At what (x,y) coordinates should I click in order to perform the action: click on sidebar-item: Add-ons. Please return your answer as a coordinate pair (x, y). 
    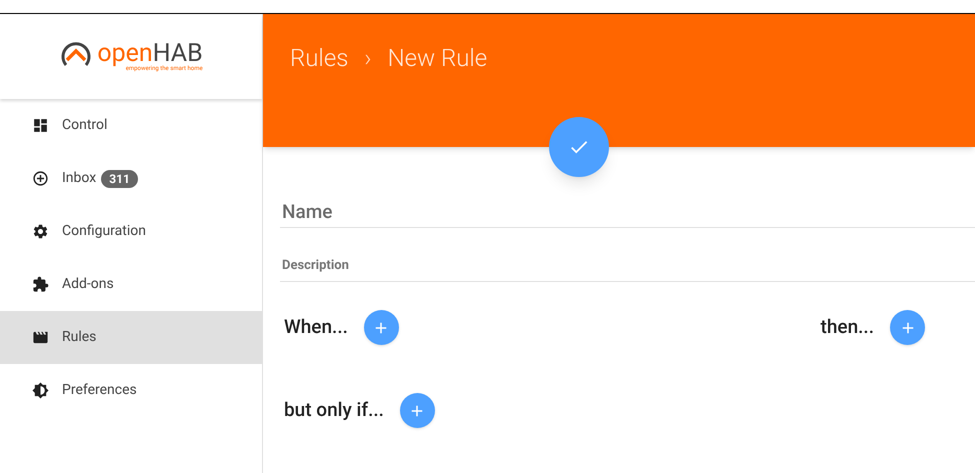
    Looking at the image, I should click on (131, 284).